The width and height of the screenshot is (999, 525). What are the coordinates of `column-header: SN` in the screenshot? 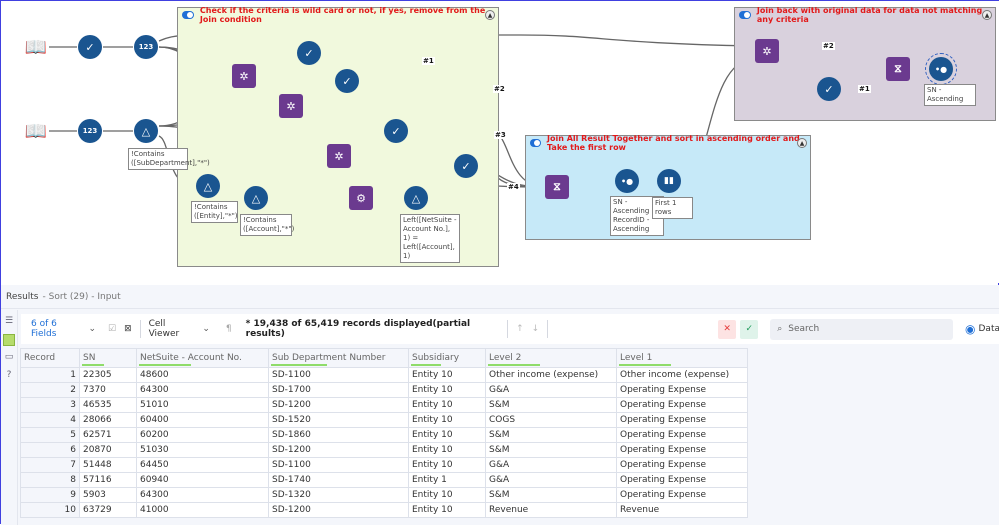 It's located at (108, 358).